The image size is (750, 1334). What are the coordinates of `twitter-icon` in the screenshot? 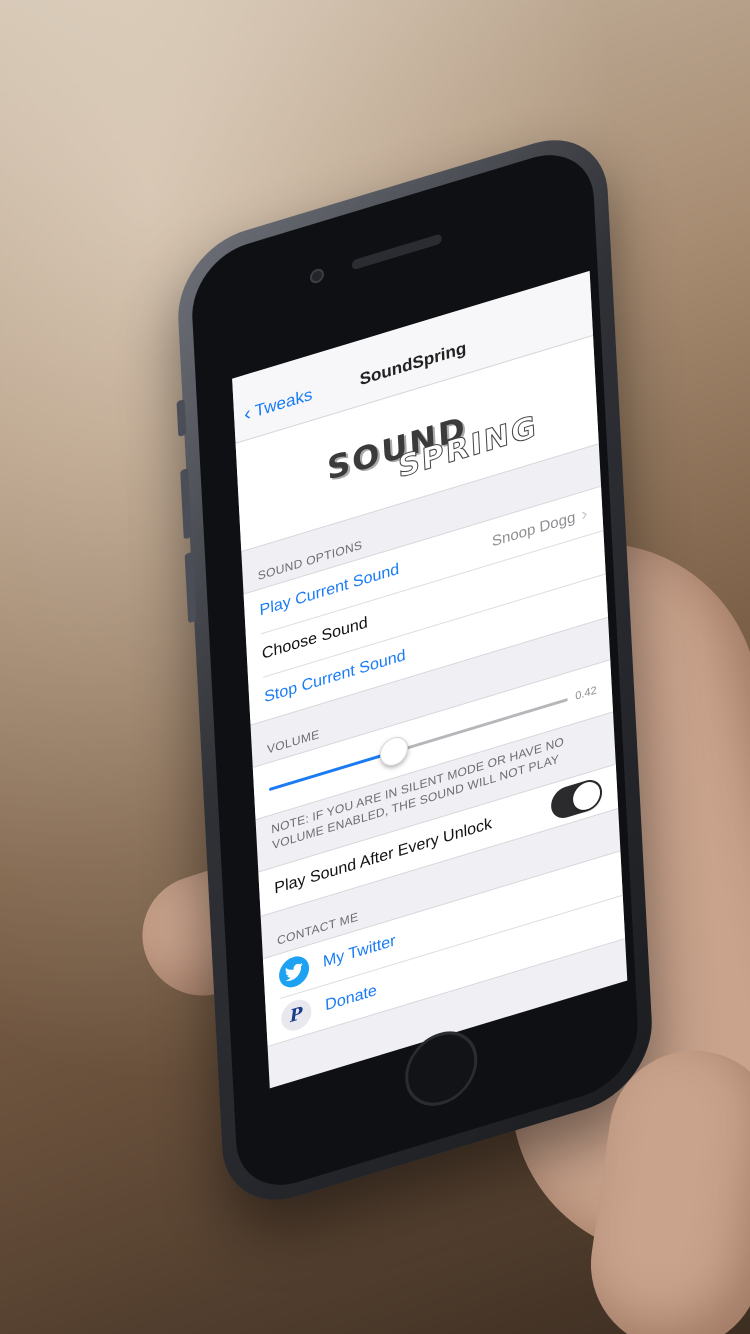 It's located at (294, 972).